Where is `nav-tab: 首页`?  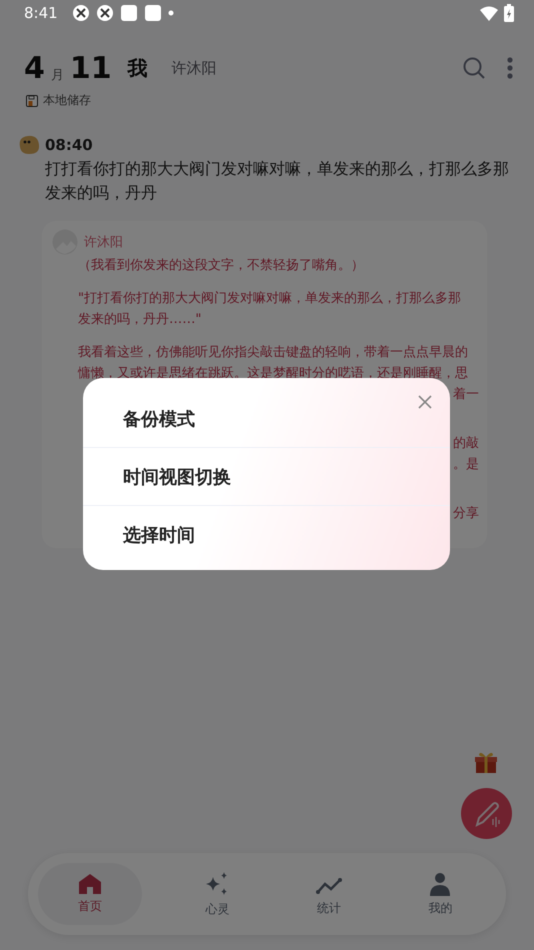 nav-tab: 首页 is located at coordinates (90, 894).